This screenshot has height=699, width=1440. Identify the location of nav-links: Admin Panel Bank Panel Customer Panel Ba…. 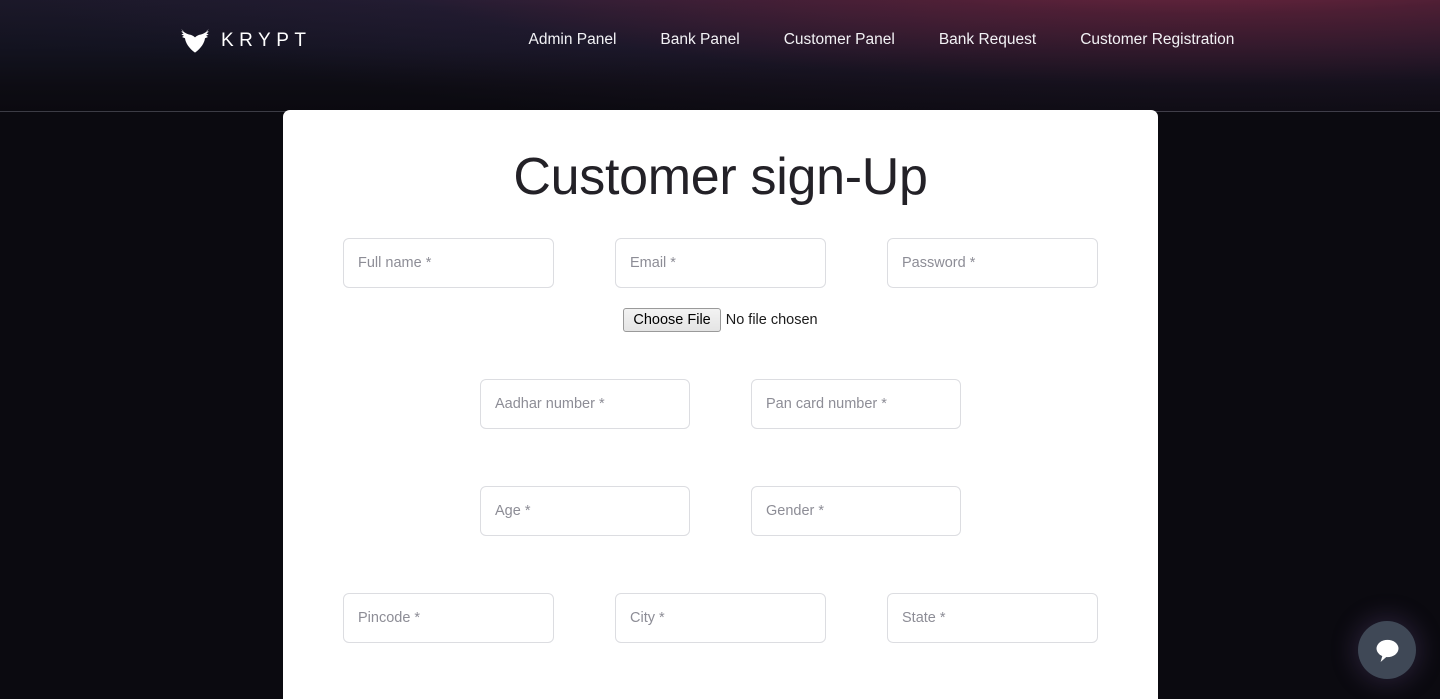
(882, 40).